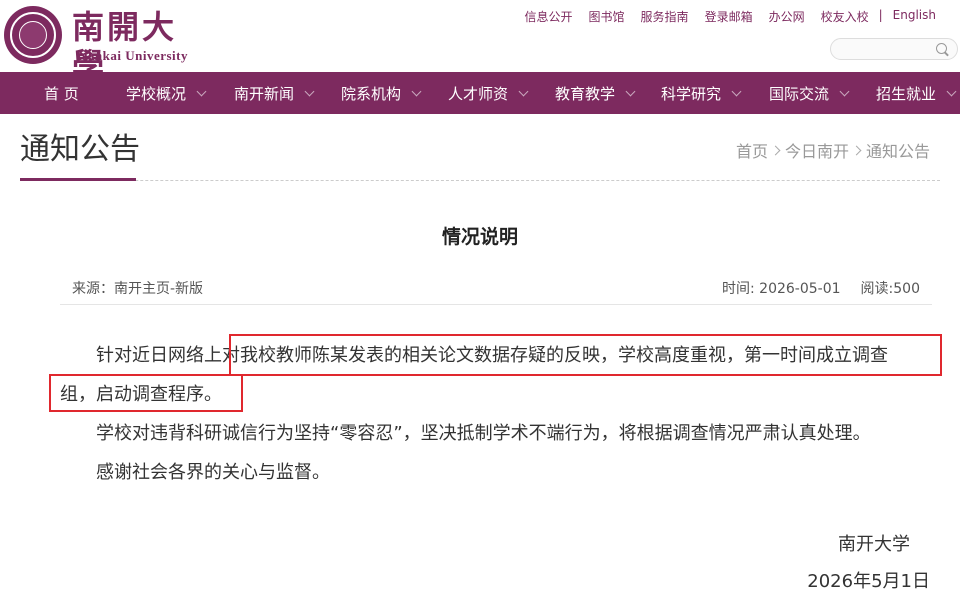  I want to click on article-signature: 南开大学, so click(874, 544).